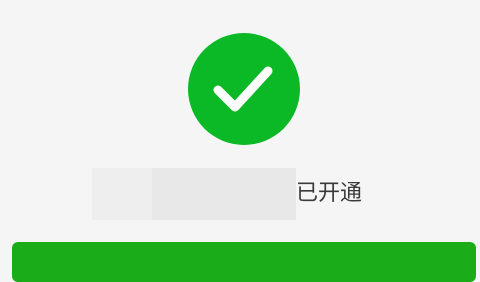 The width and height of the screenshot is (480, 282). I want to click on primary-action-button, so click(244, 262).